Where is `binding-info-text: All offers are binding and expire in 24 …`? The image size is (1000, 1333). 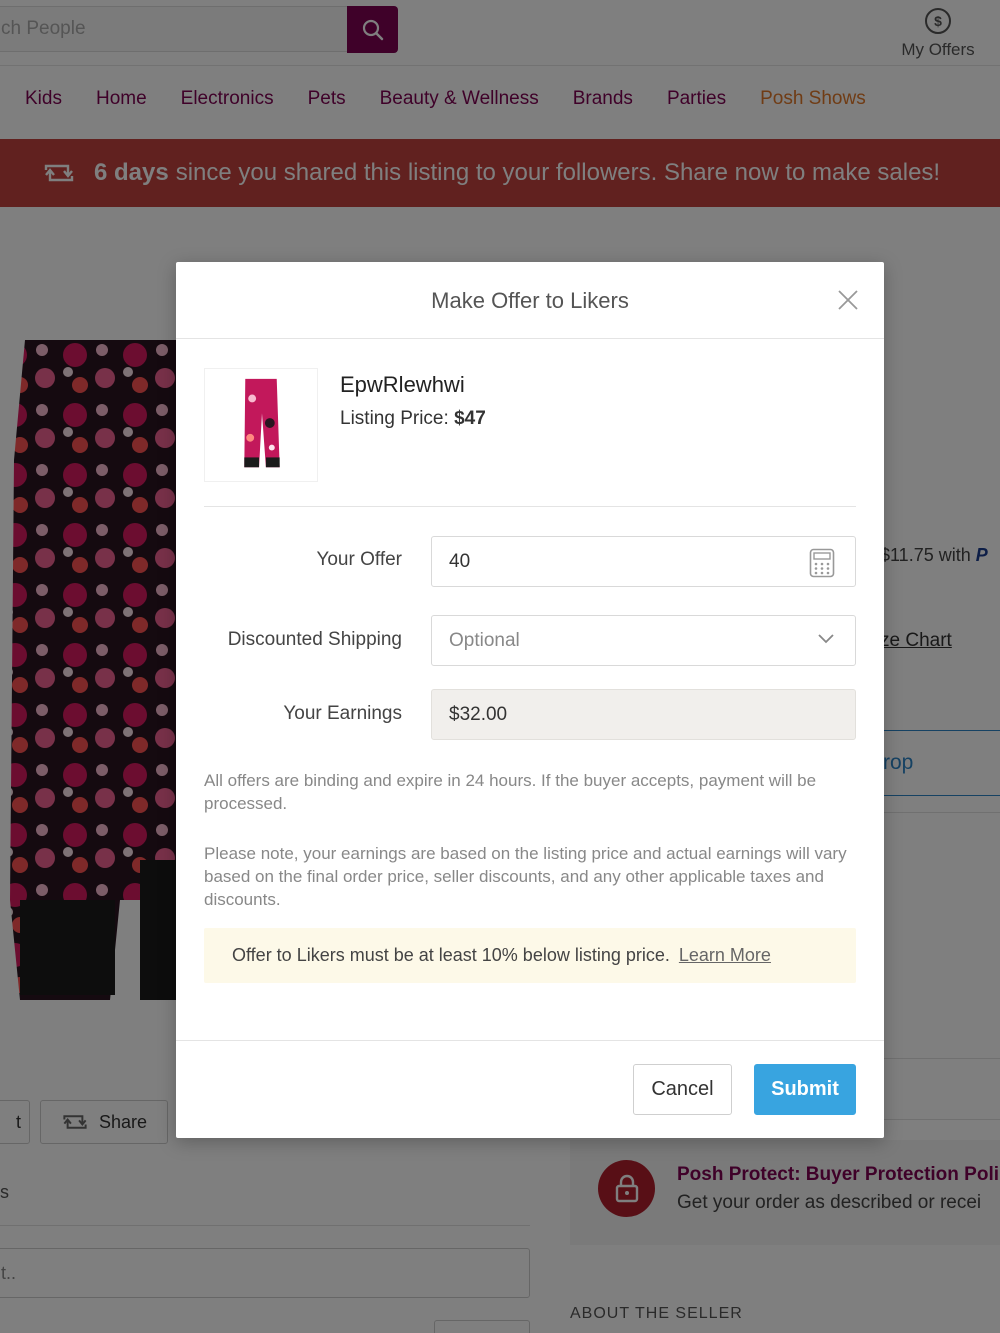 binding-info-text: All offers are binding and expire in 24 … is located at coordinates (510, 792).